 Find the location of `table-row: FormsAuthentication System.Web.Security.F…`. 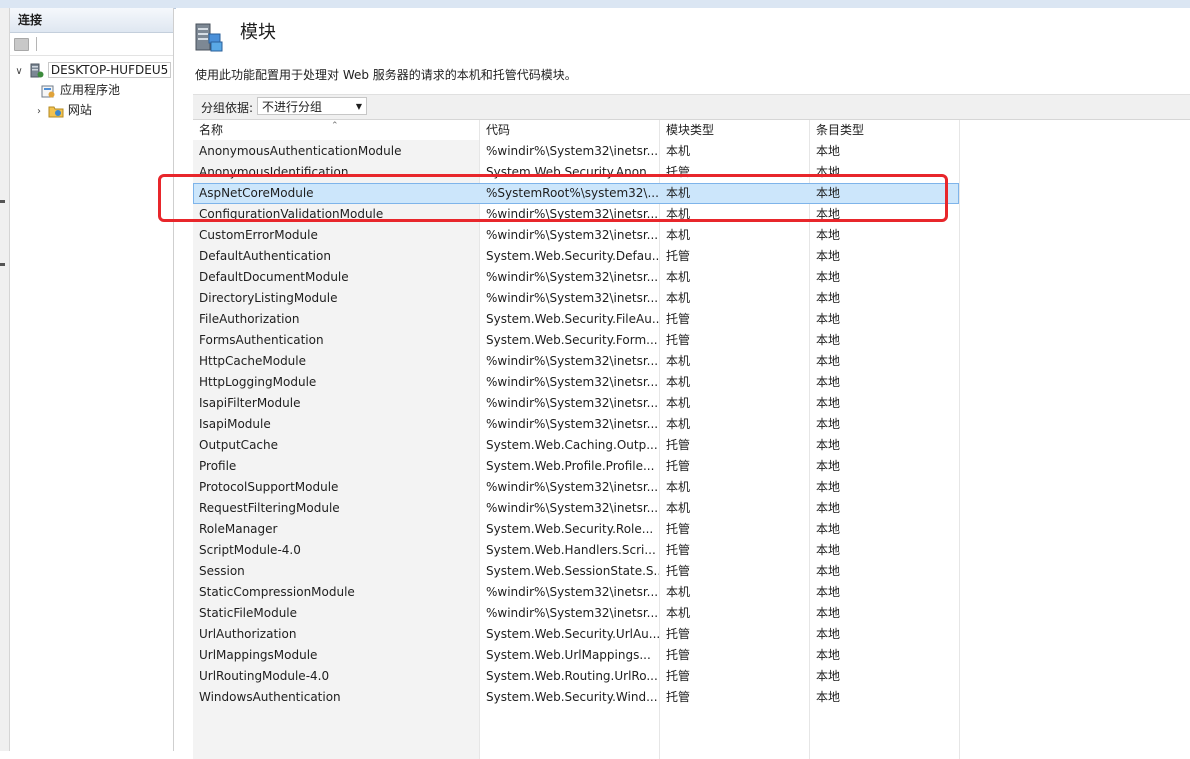

table-row: FormsAuthentication System.Web.Security.F… is located at coordinates (576, 340).